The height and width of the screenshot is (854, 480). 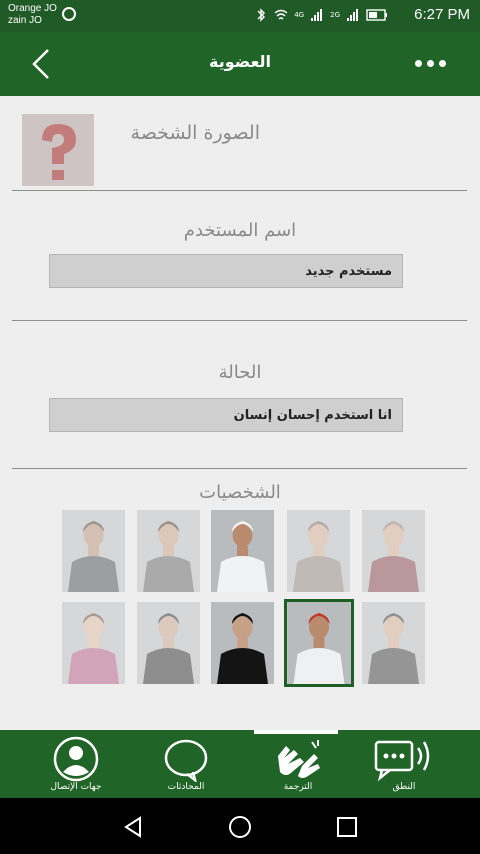 I want to click on nav-speech: النطق, so click(x=404, y=766).